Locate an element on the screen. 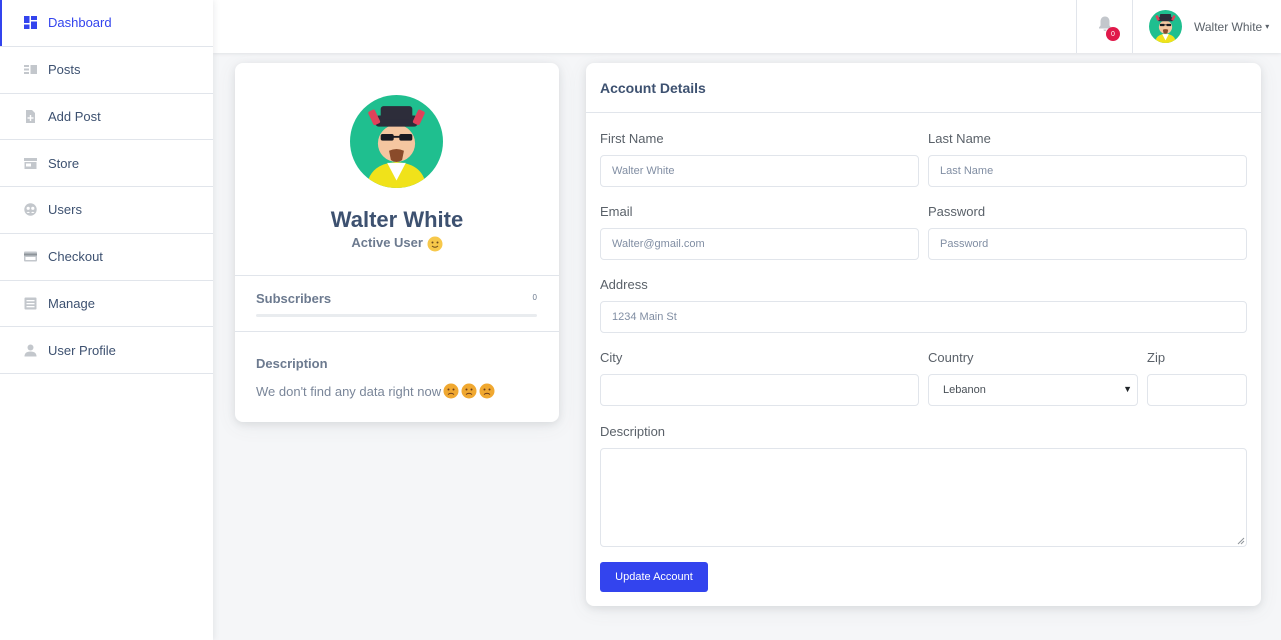 Image resolution: width=1281 pixels, height=640 pixels. password-input is located at coordinates (1087, 244).